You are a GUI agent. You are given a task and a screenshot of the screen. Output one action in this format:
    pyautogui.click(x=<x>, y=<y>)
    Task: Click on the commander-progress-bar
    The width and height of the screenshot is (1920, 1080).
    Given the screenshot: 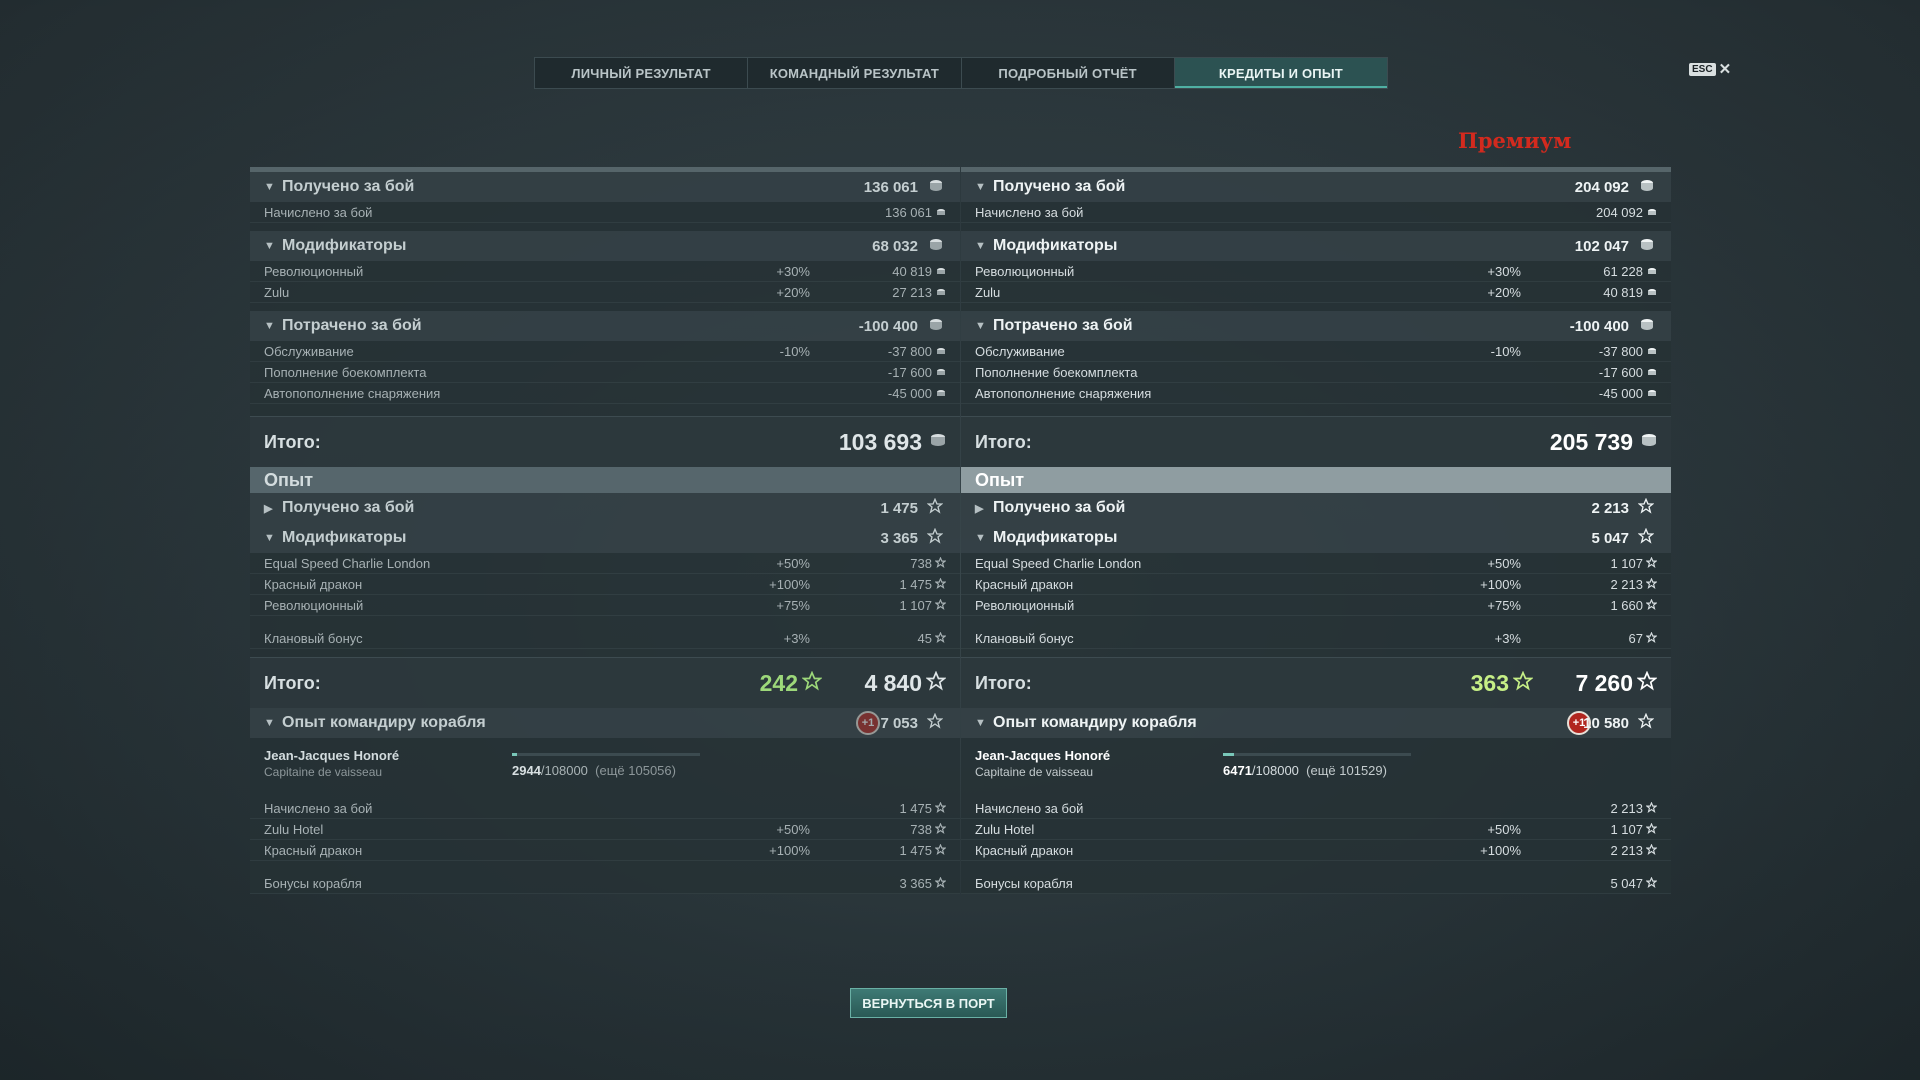 What is the action you would take?
    pyautogui.click(x=606, y=754)
    